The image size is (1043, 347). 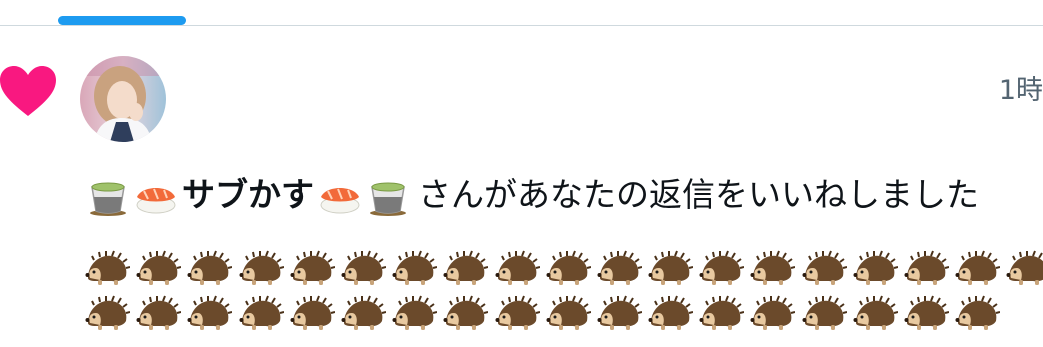 What do you see at coordinates (1021, 87) in the screenshot?
I see `timestamp: 1時` at bounding box center [1021, 87].